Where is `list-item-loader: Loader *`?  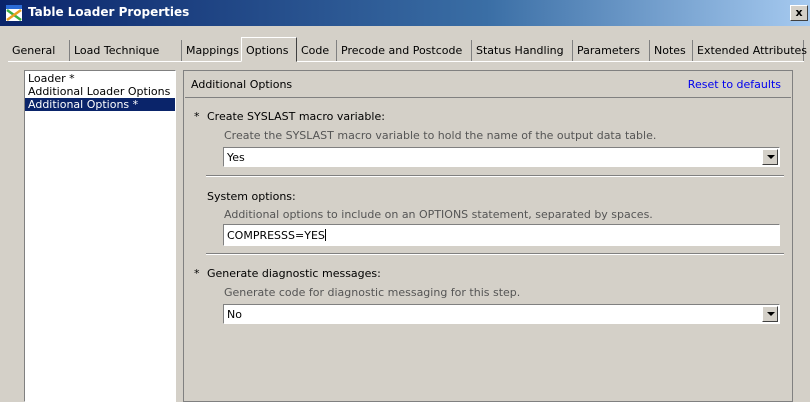
list-item-loader: Loader * is located at coordinates (100, 78).